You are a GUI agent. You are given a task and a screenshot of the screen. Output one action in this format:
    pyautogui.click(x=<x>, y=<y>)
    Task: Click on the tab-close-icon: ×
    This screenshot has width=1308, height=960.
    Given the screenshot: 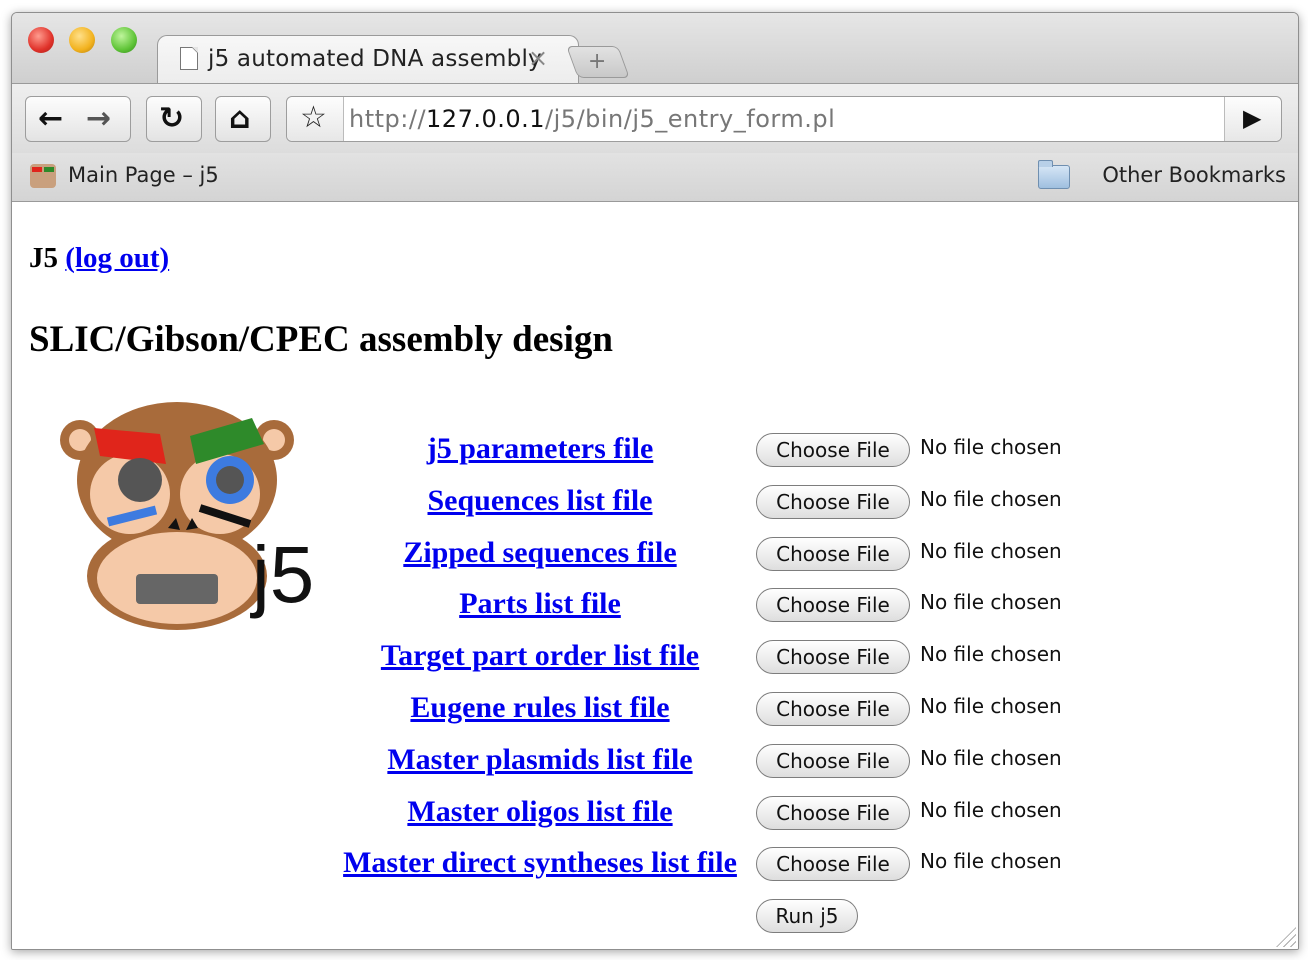 What is the action you would take?
    pyautogui.click(x=538, y=58)
    